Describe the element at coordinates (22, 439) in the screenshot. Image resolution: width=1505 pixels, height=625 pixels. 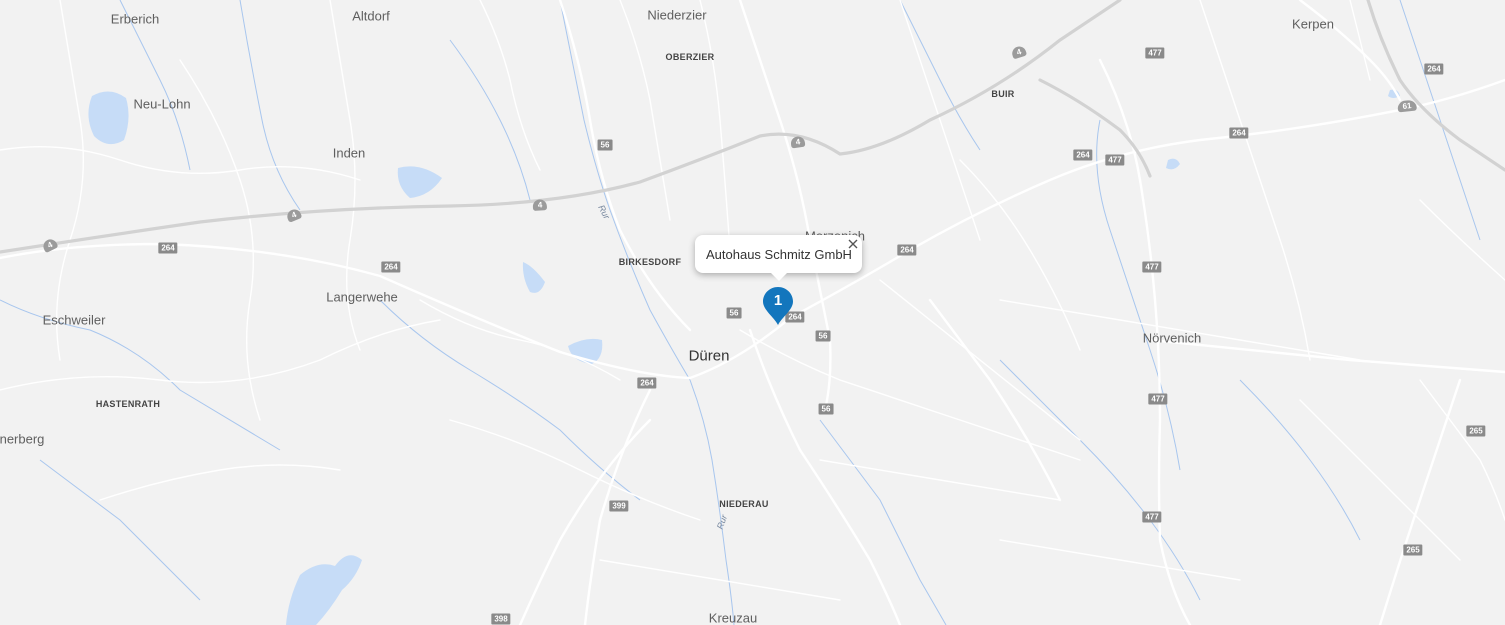
I see `place-label-nerberg: nerberg` at that location.